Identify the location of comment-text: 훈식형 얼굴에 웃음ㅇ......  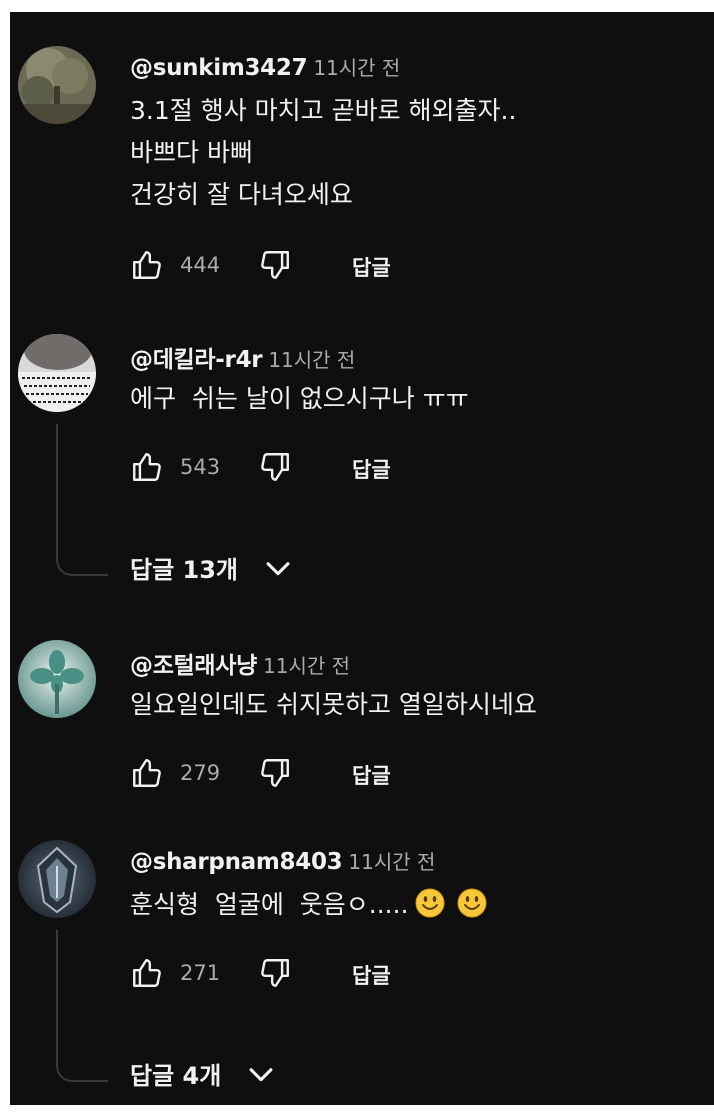
(308, 907).